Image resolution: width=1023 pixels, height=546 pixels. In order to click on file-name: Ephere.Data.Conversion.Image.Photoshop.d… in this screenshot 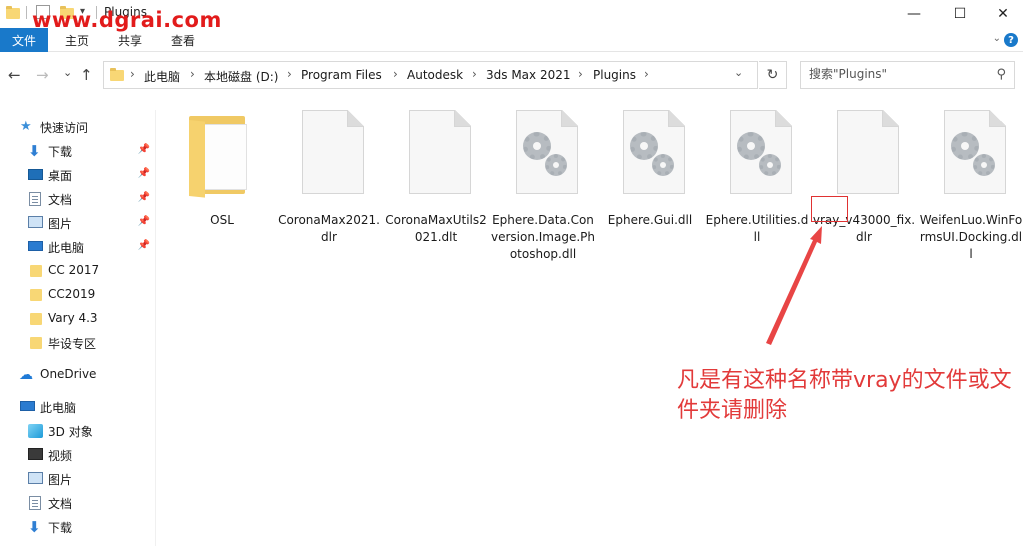, I will do `click(543, 237)`.